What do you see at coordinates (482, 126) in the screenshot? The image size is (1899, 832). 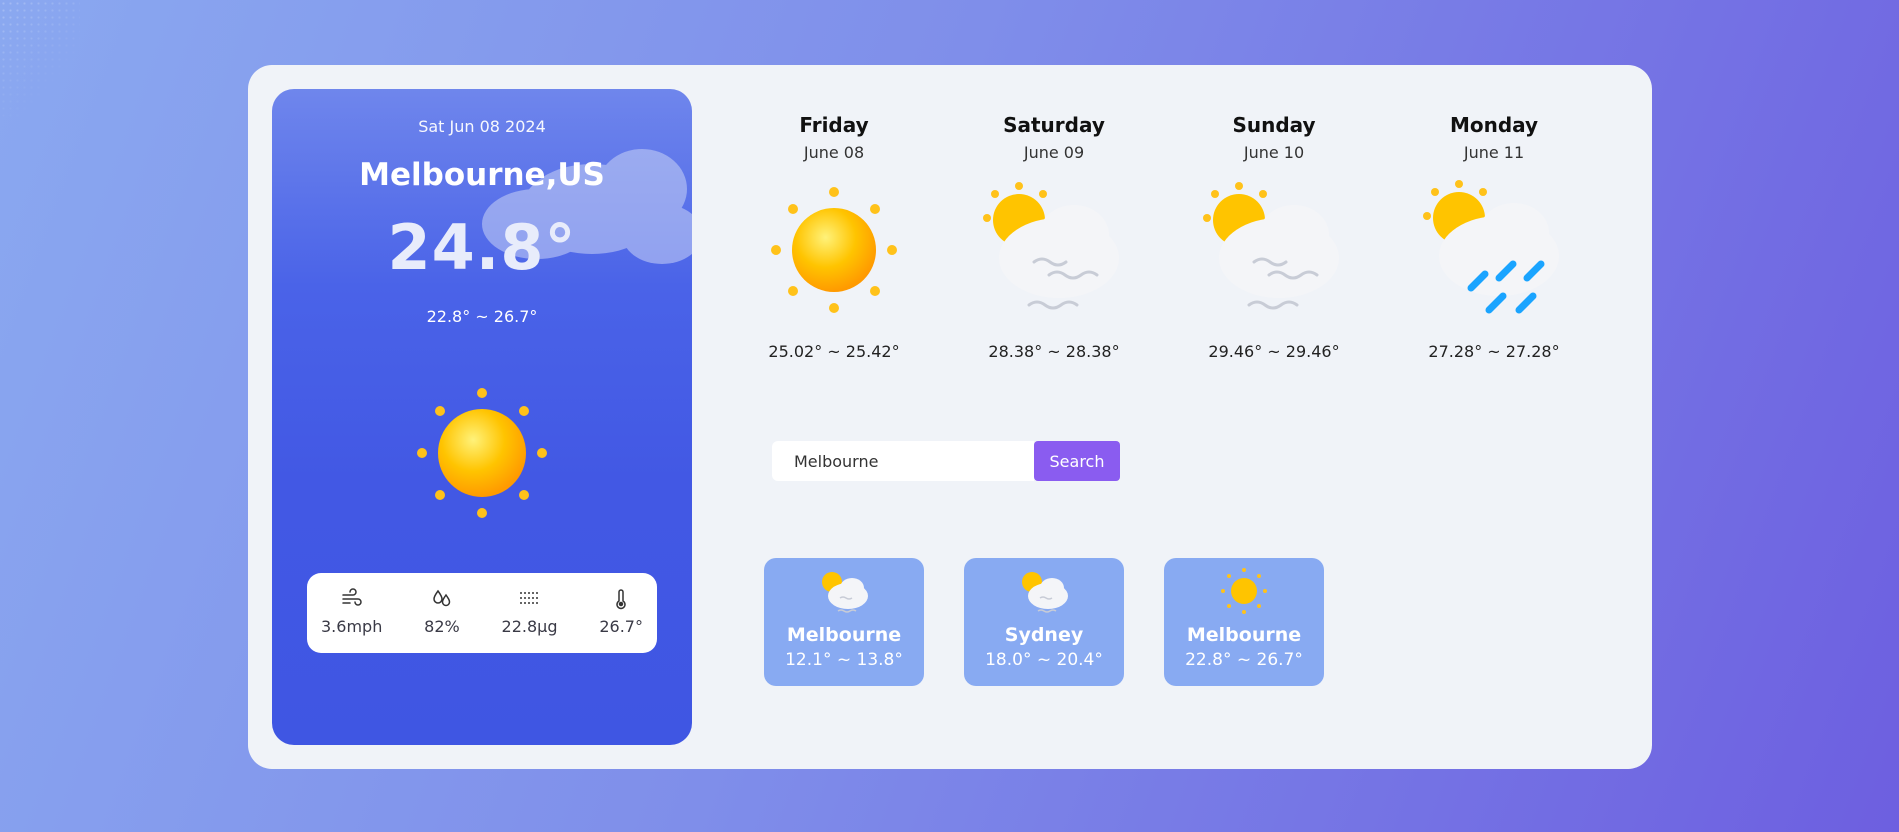 I see `current-date: Sat Jun 08 2024` at bounding box center [482, 126].